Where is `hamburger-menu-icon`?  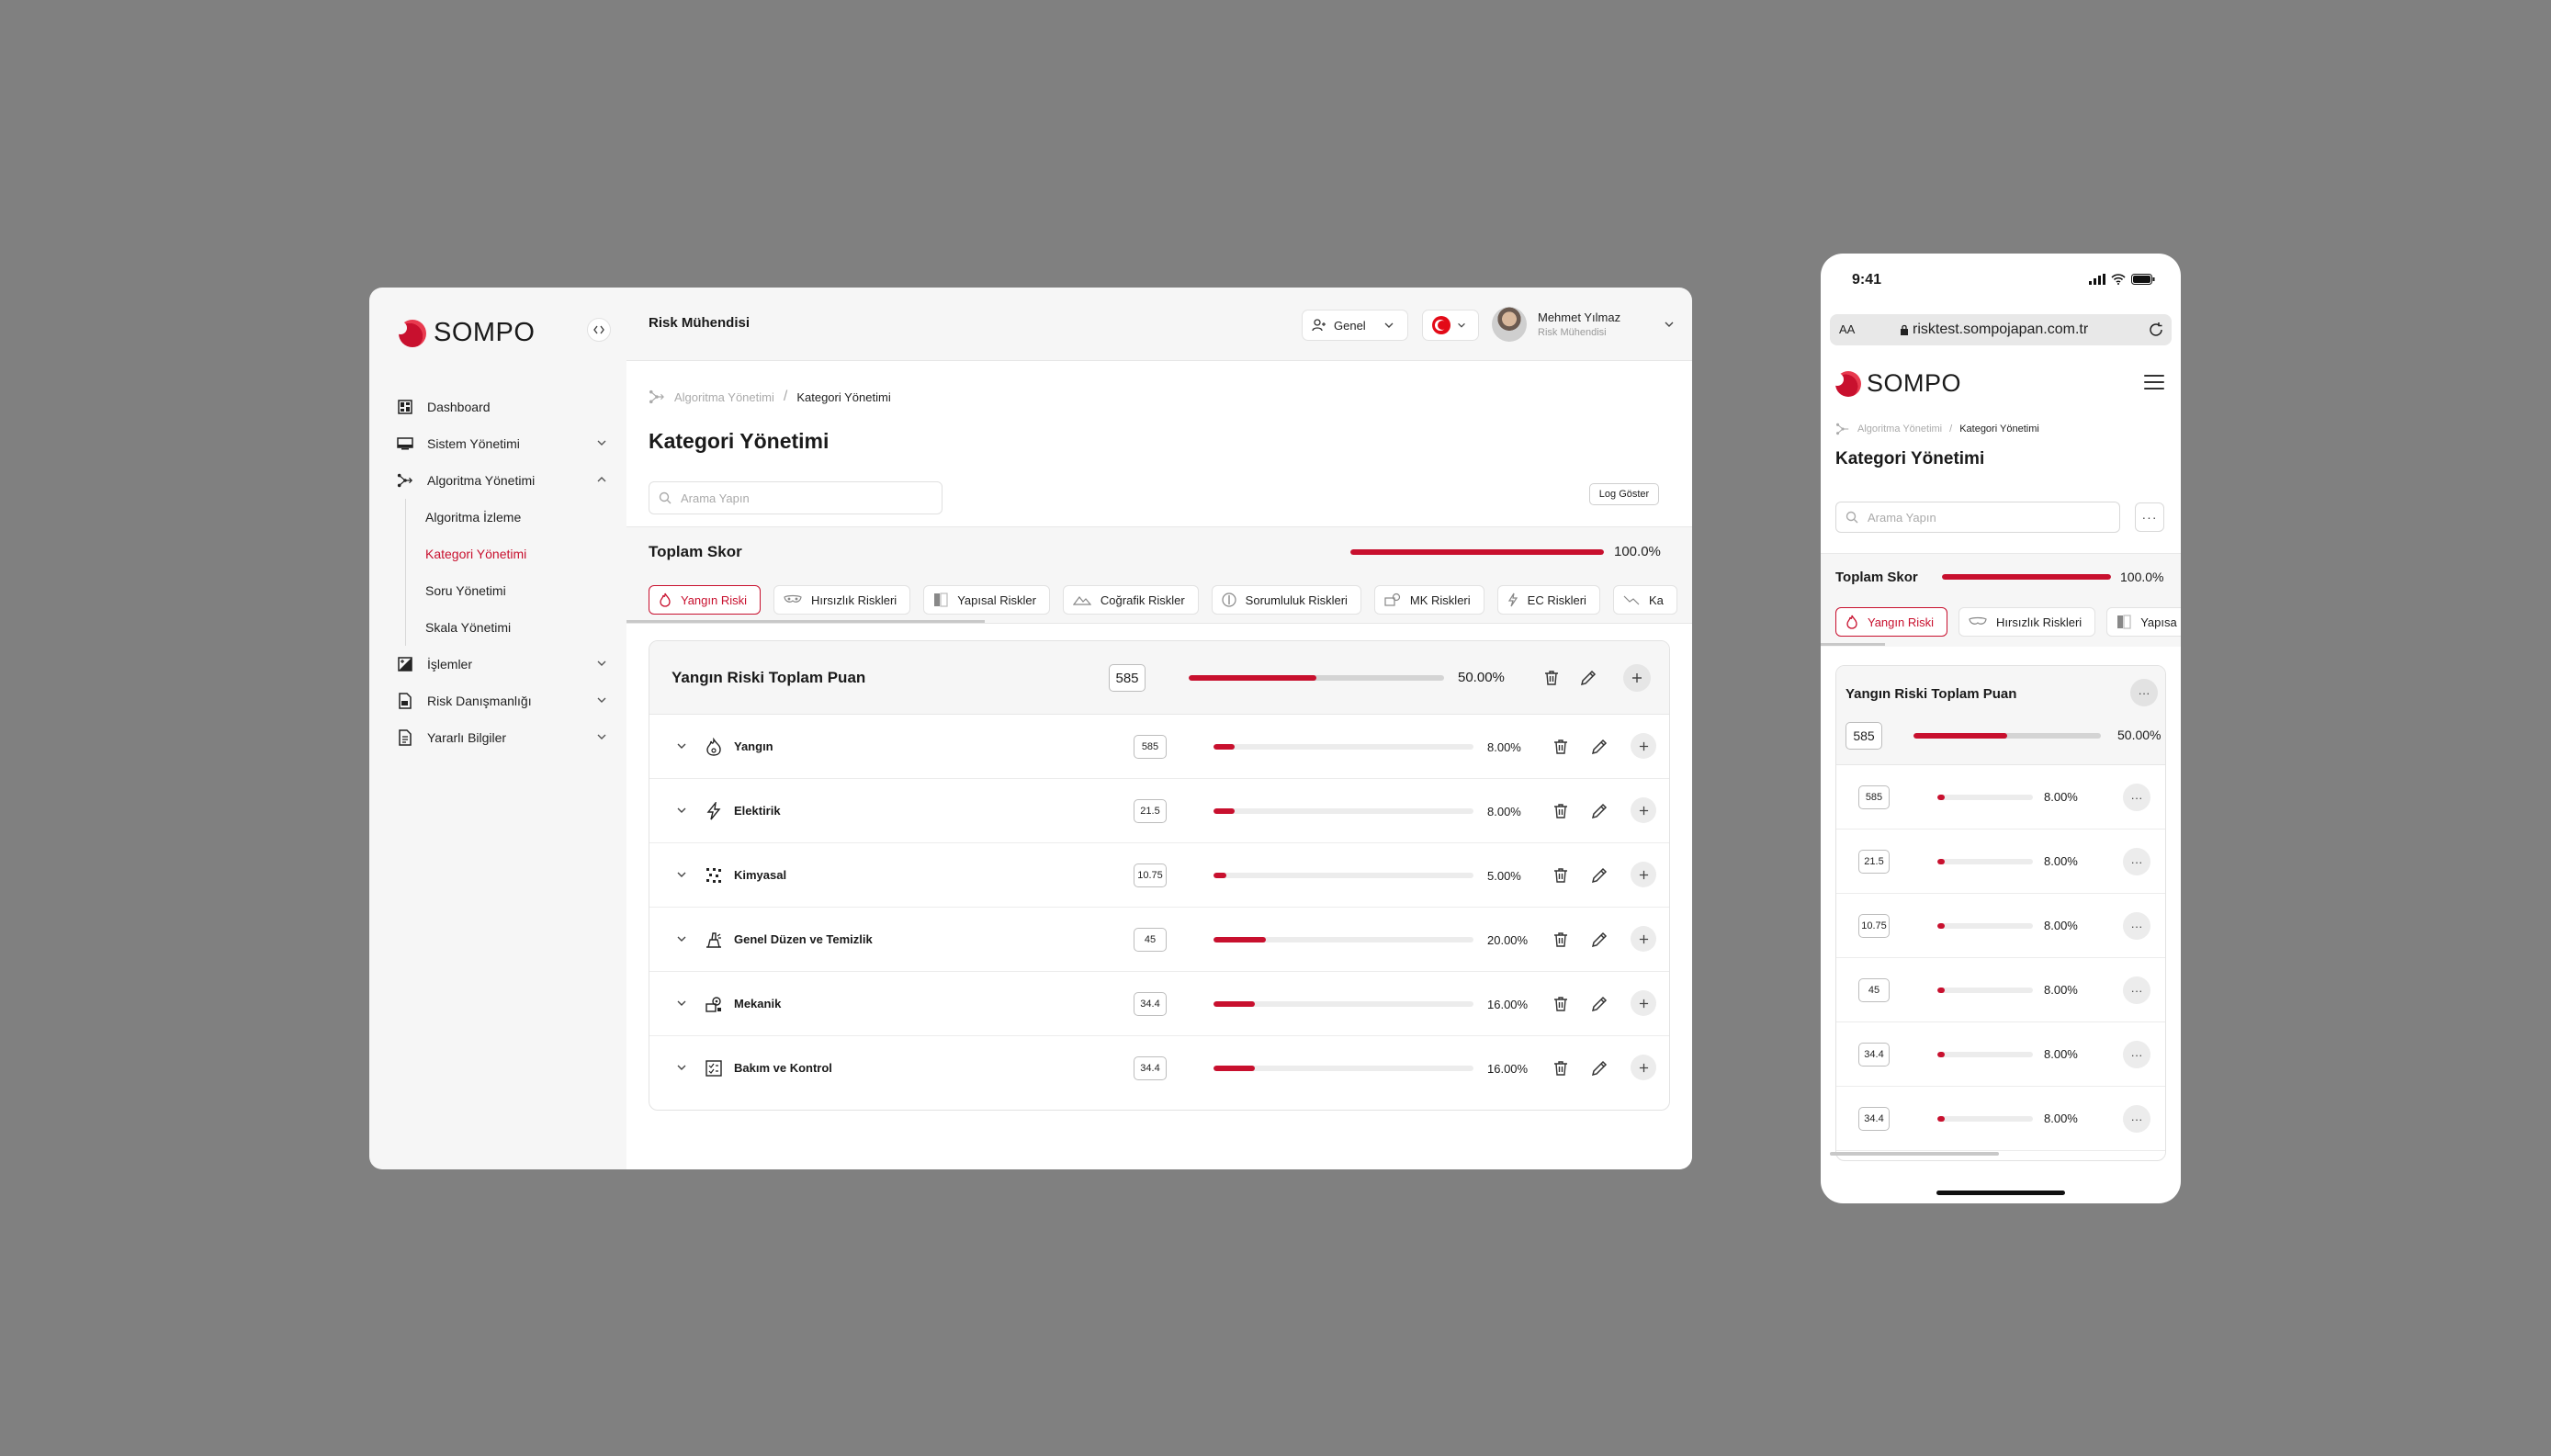
hamburger-menu-icon is located at coordinates (2154, 382).